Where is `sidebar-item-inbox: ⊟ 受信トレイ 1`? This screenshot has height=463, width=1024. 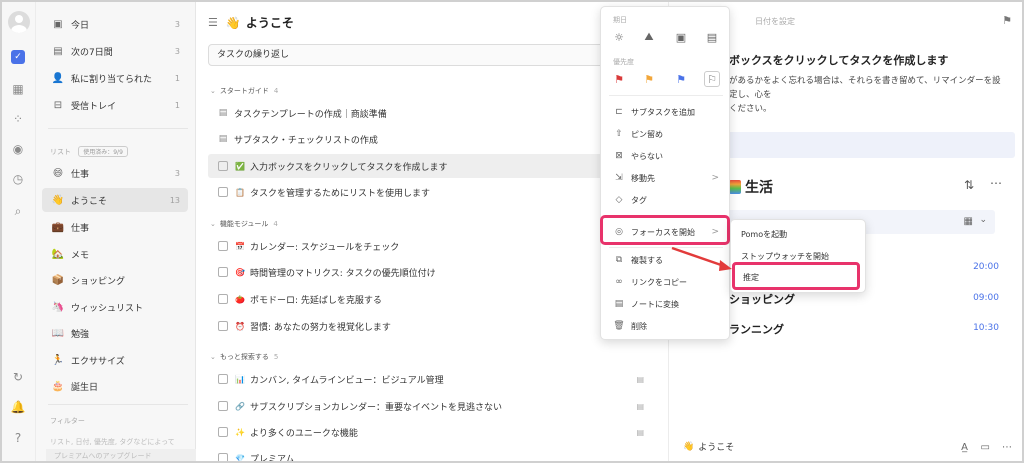 sidebar-item-inbox: ⊟ 受信トレイ 1 is located at coordinates (115, 105).